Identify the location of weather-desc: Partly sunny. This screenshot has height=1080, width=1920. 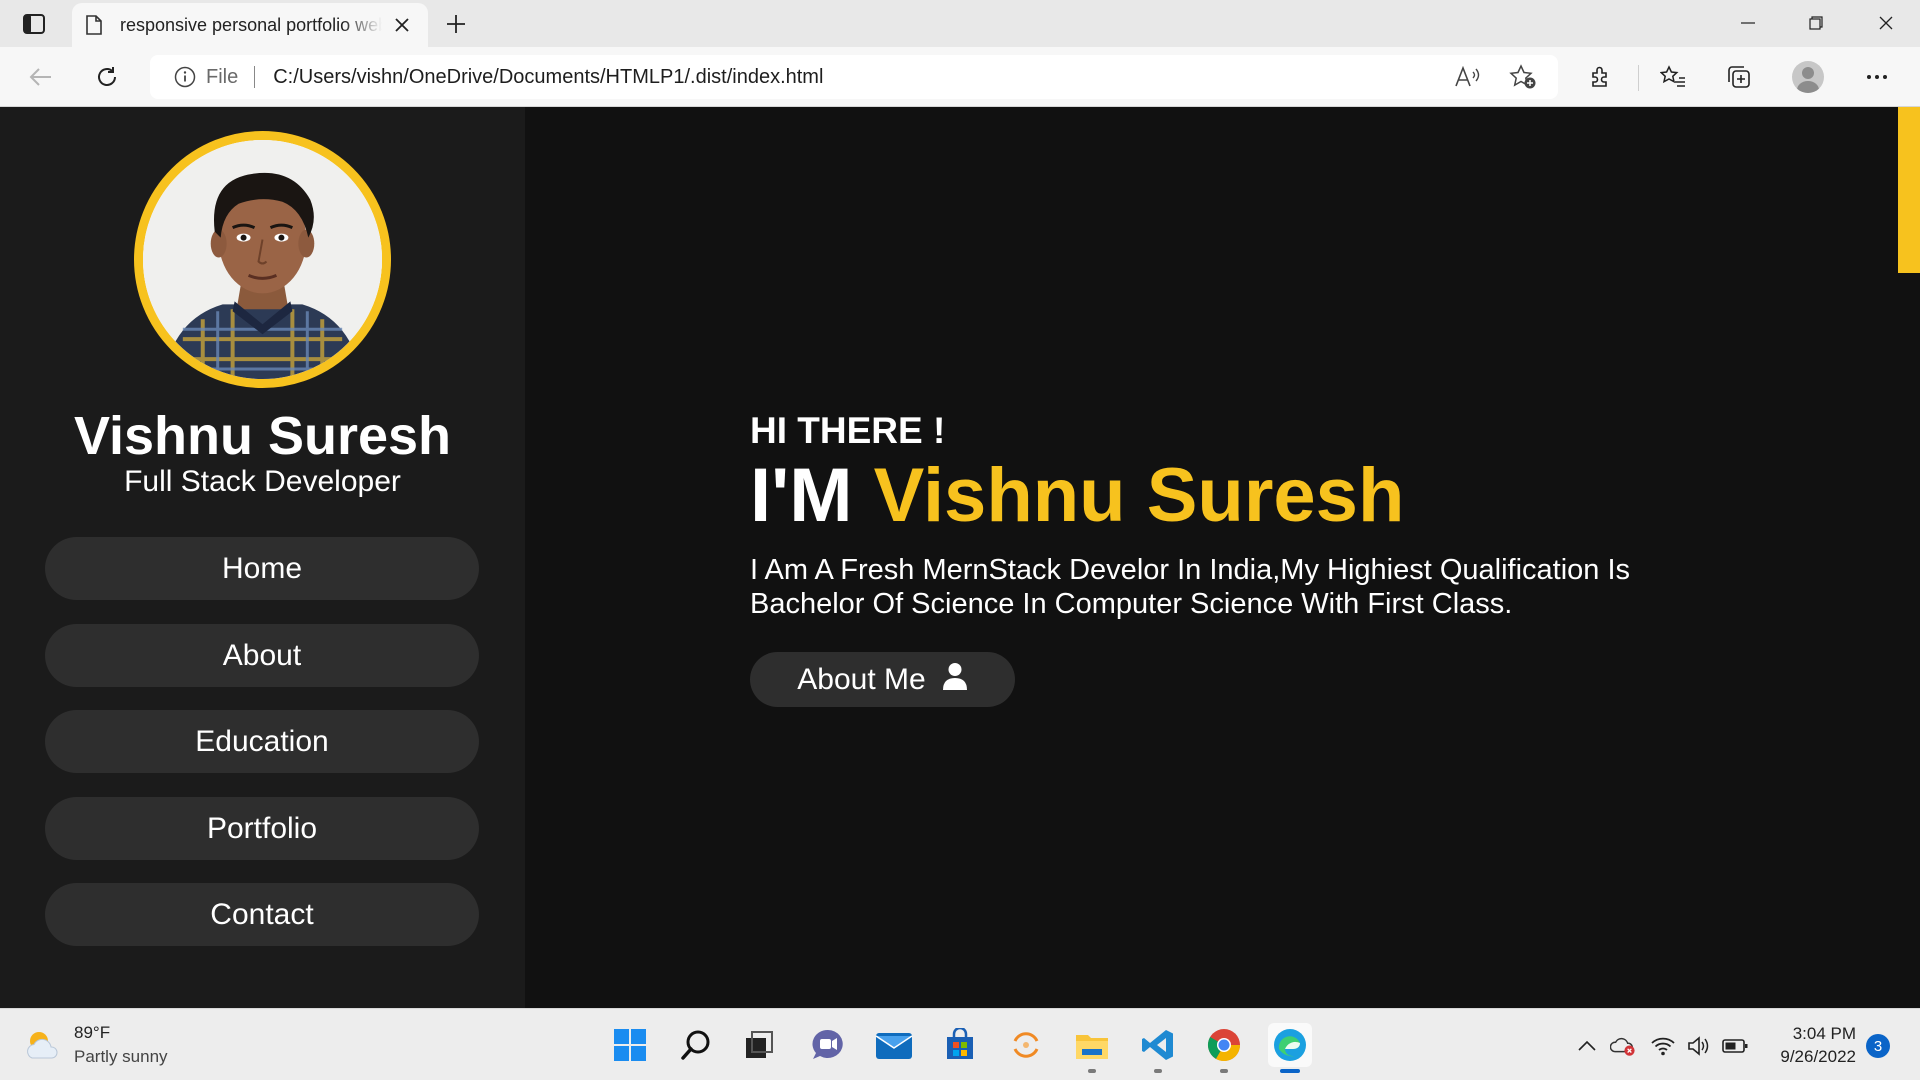
(121, 1056).